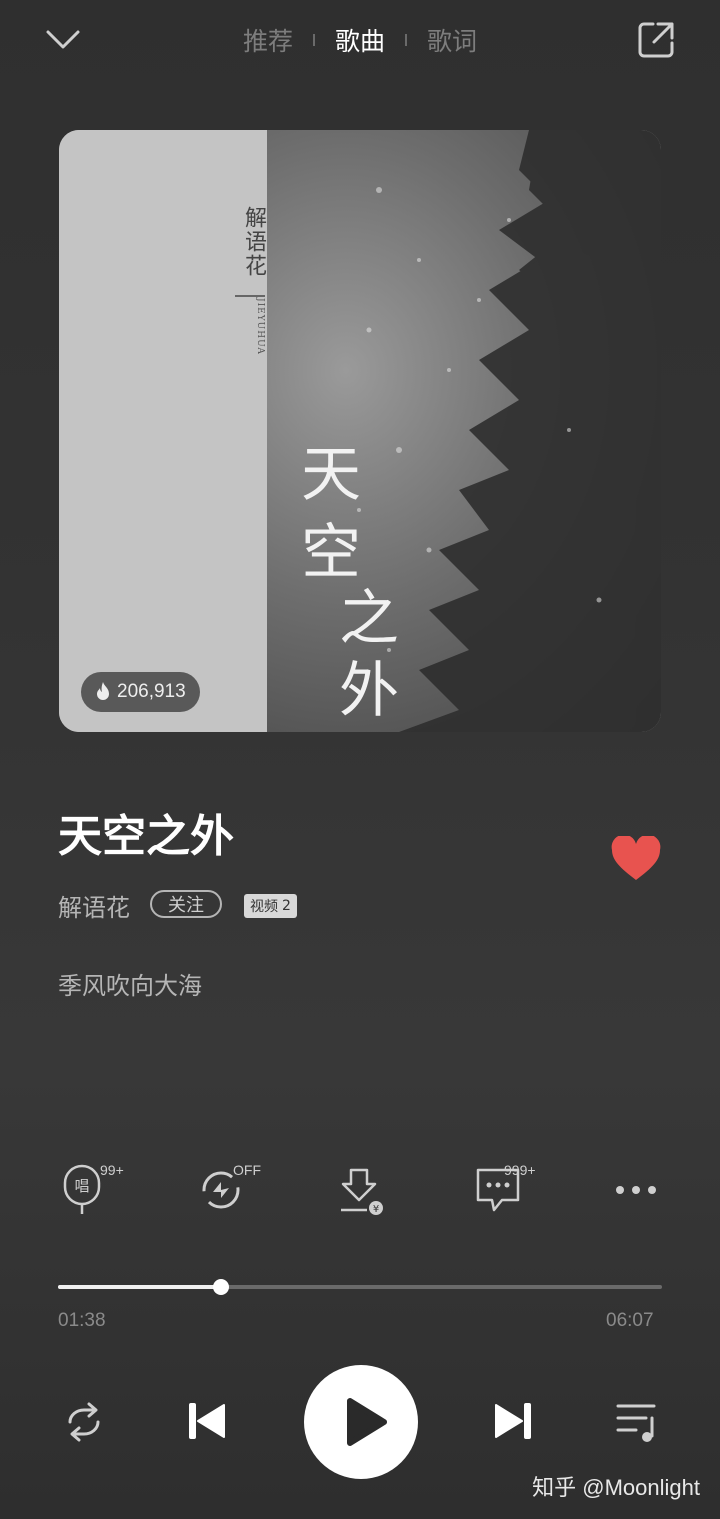 The width and height of the screenshot is (720, 1519). I want to click on more-icon, so click(636, 1190).